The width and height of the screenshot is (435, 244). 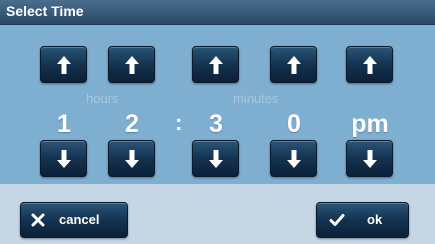 I want to click on cancel-label: cancel, so click(x=79, y=219).